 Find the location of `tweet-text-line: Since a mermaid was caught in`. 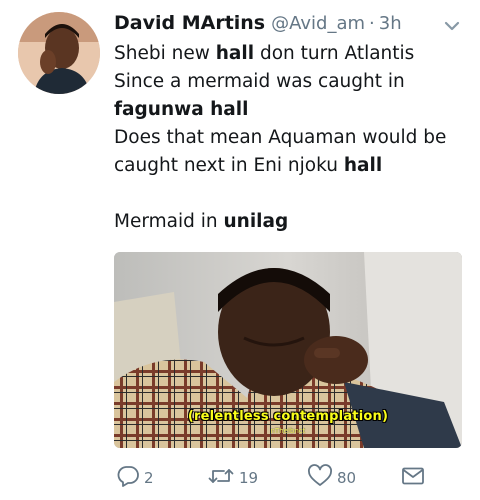

tweet-text-line: Since a mermaid was caught in is located at coordinates (289, 82).